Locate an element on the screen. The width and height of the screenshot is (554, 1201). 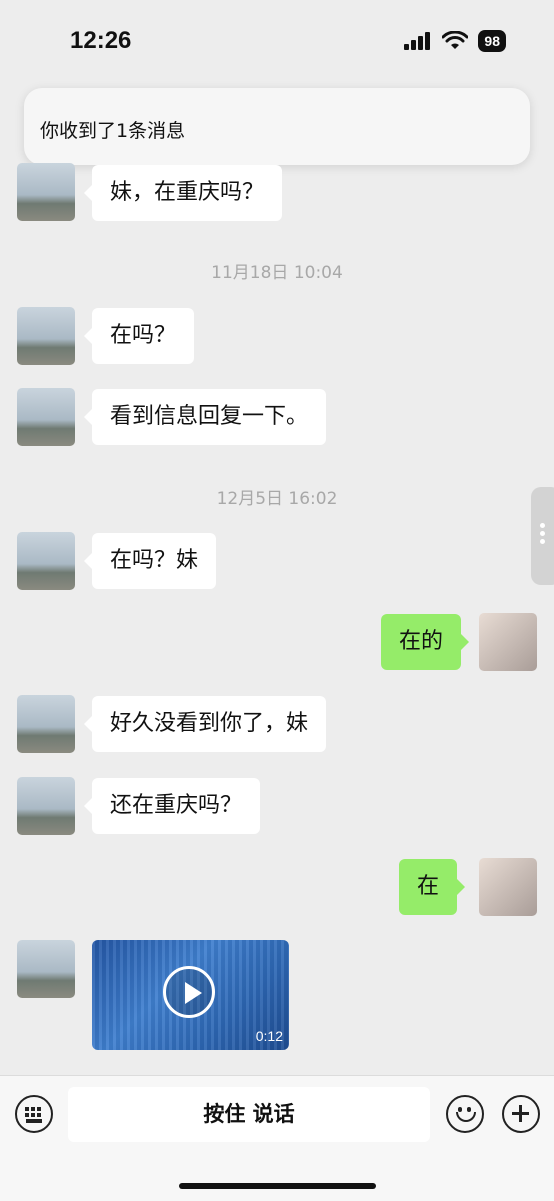
status-time: 12:26 is located at coordinates (101, 40).